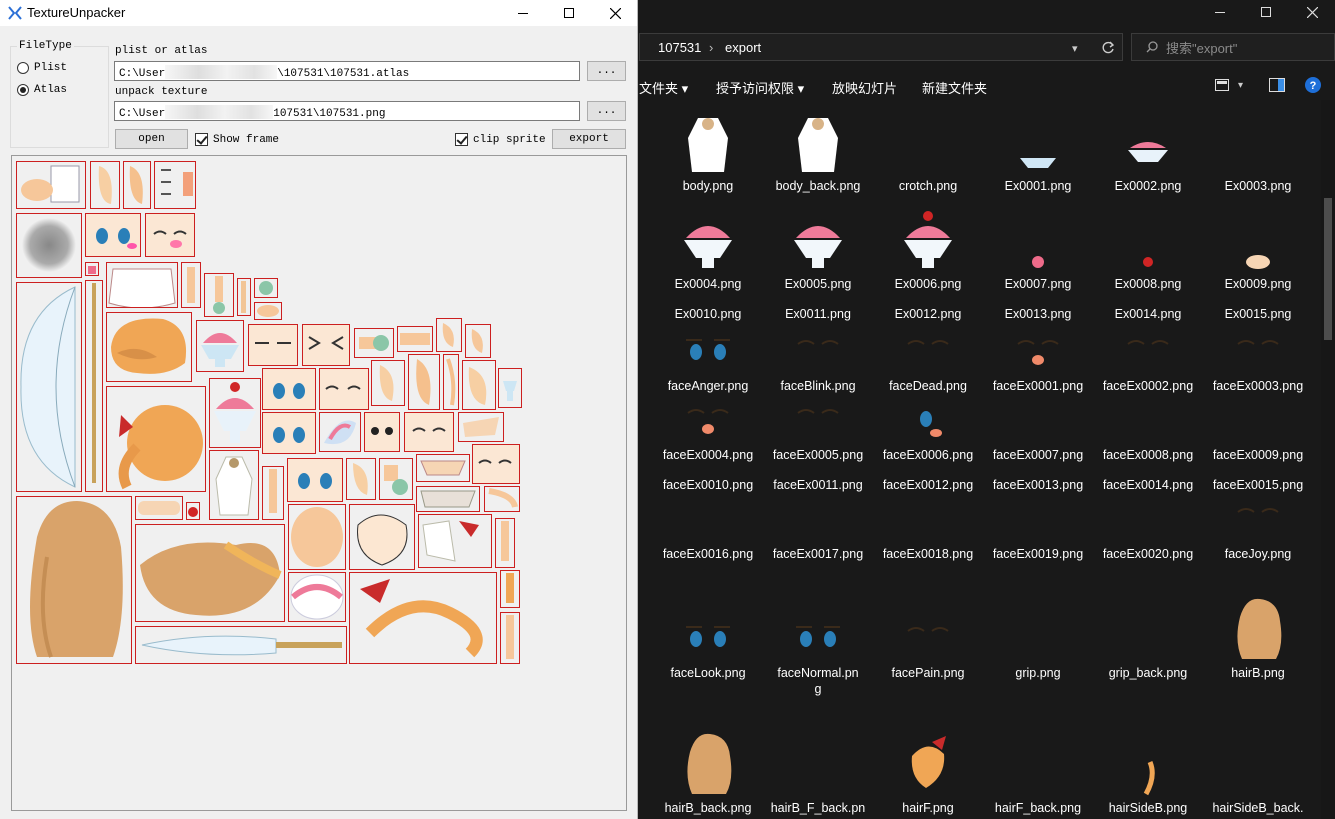  What do you see at coordinates (1202, 48) in the screenshot?
I see `search-placeholder: 搜索"export"` at bounding box center [1202, 48].